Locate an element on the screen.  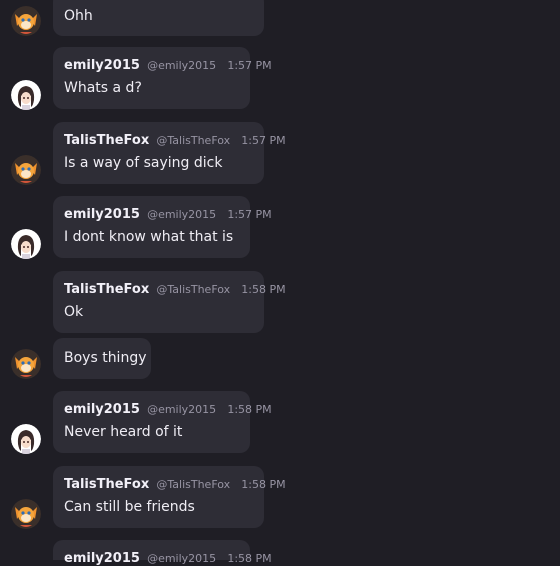
message-text: Whats a d? is located at coordinates (103, 88).